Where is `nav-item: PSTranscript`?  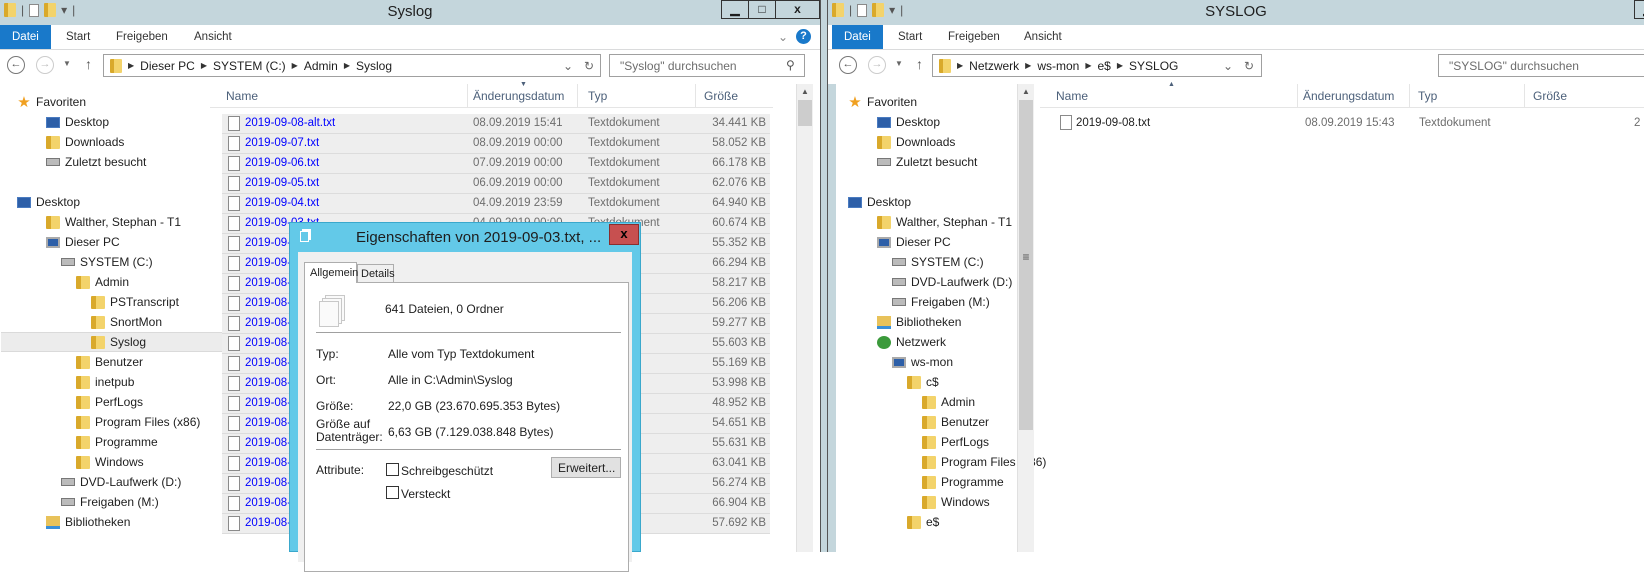 nav-item: PSTranscript is located at coordinates (135, 302).